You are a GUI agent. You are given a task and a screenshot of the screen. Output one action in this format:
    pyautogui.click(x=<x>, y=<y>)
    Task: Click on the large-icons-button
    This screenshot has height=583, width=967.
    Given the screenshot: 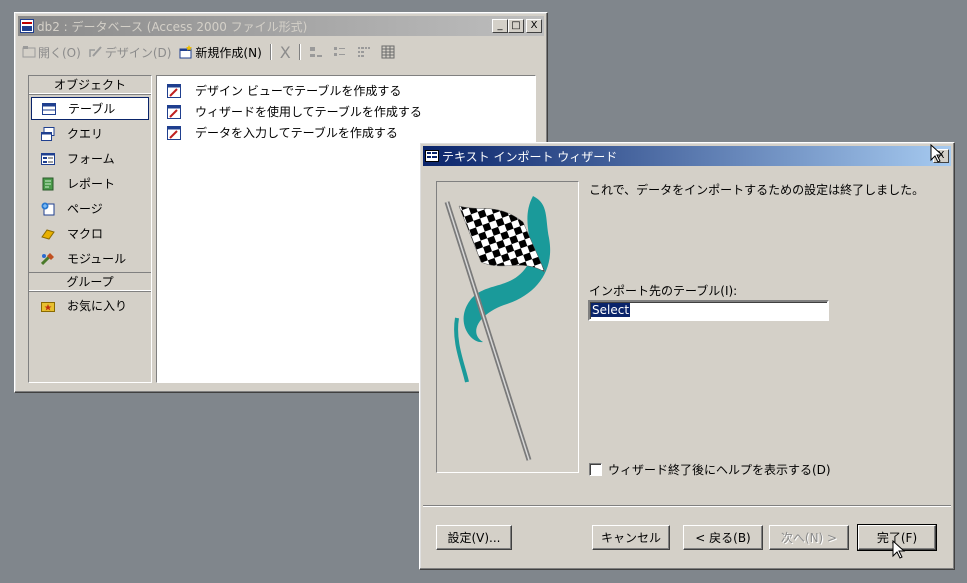 What is the action you would take?
    pyautogui.click(x=317, y=52)
    